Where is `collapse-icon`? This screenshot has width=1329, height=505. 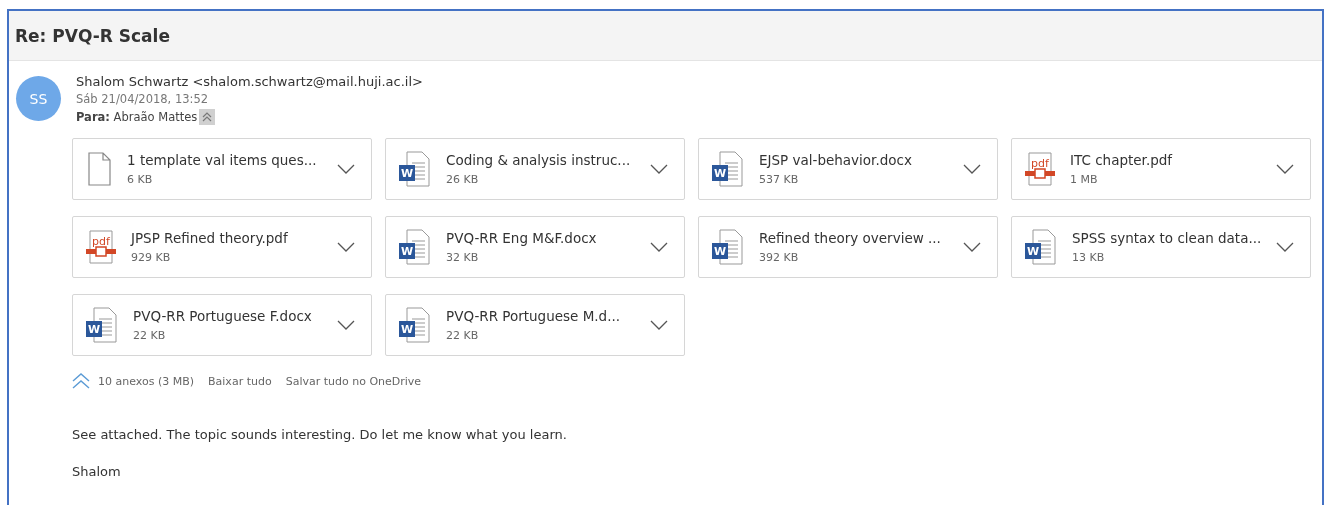 collapse-icon is located at coordinates (207, 117).